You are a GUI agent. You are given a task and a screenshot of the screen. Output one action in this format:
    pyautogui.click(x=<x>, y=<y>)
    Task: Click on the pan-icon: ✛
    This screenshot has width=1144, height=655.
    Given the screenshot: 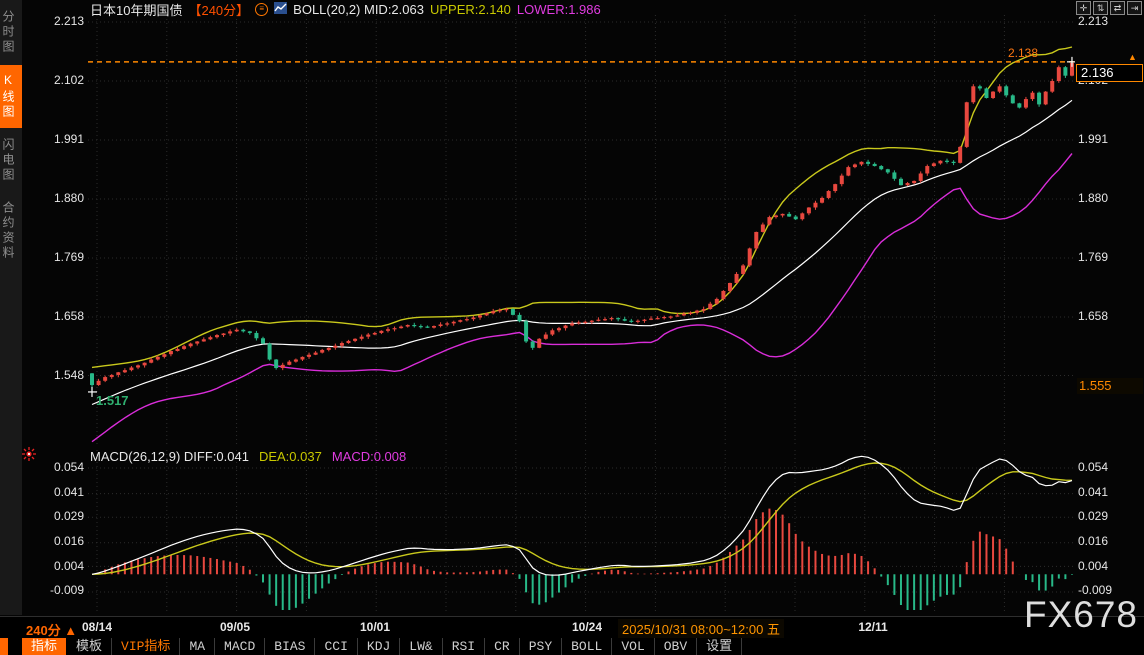 What is the action you would take?
    pyautogui.click(x=1083, y=8)
    